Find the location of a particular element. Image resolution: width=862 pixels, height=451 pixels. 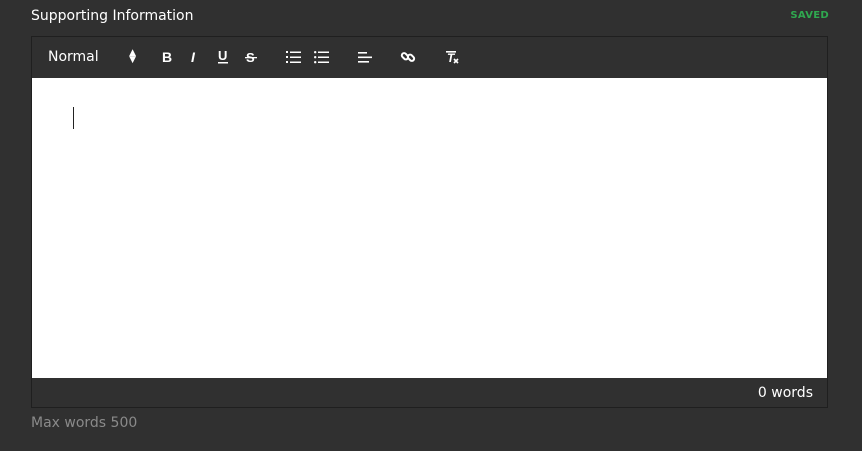

bold-button: B is located at coordinates (167, 57).